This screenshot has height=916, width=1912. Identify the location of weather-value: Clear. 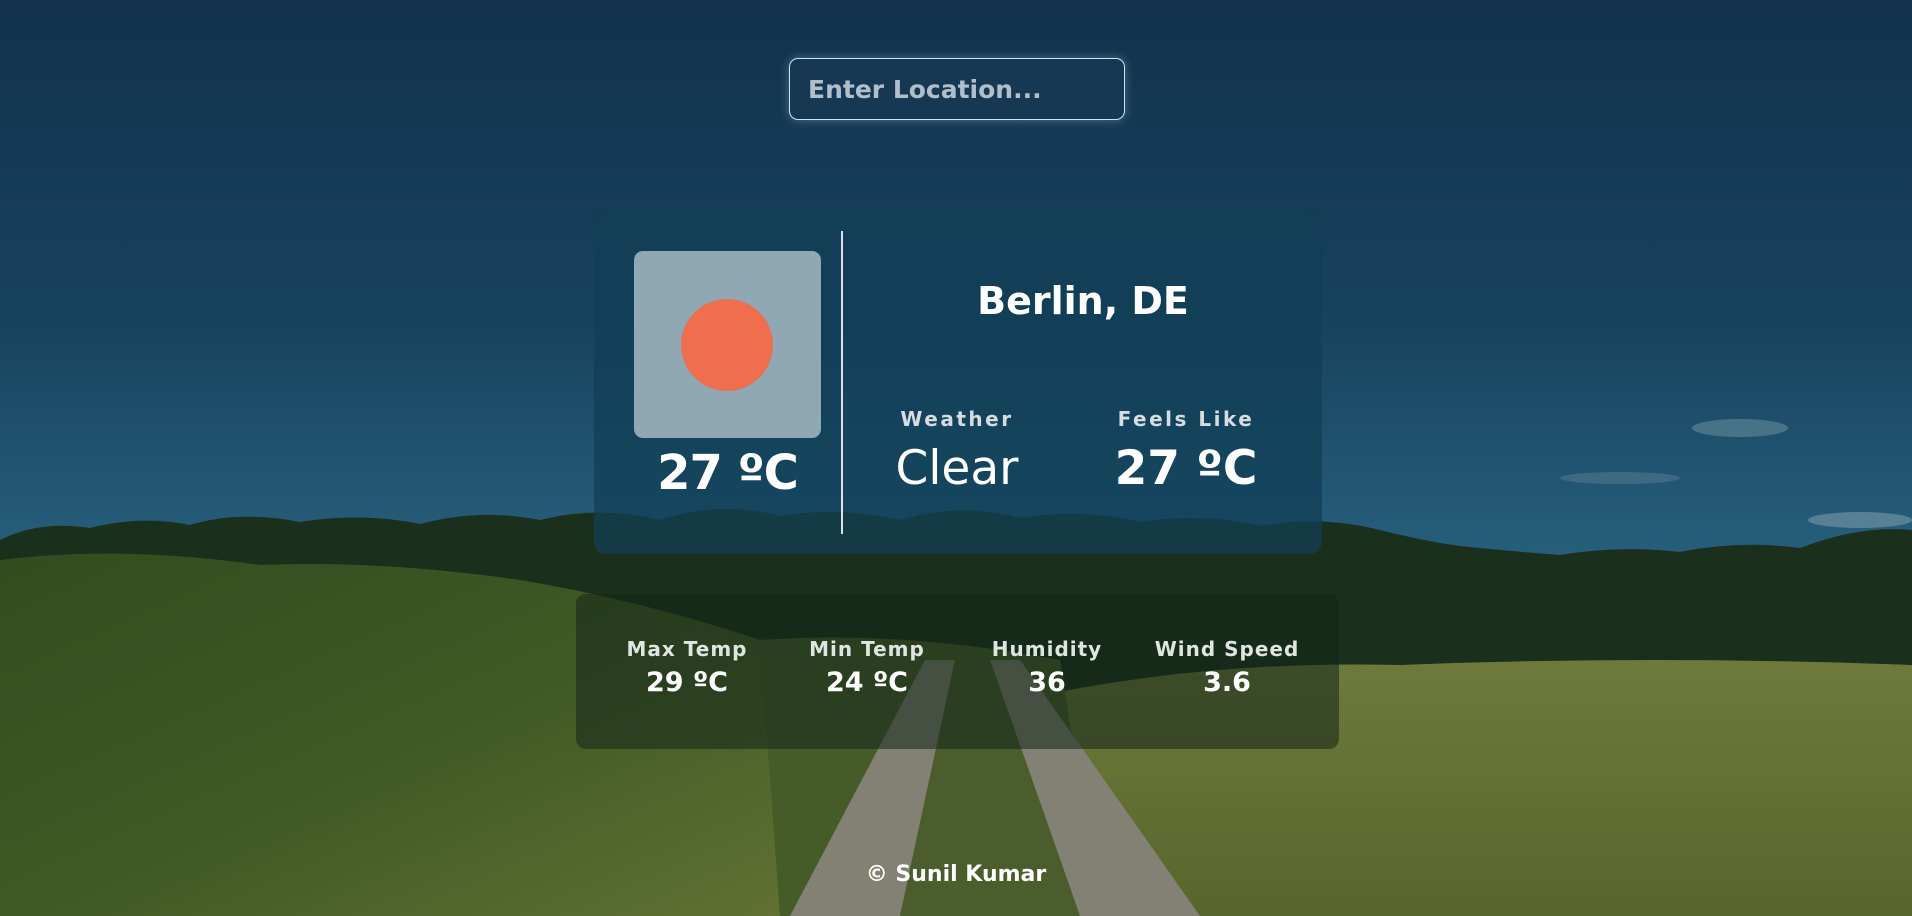
(957, 468).